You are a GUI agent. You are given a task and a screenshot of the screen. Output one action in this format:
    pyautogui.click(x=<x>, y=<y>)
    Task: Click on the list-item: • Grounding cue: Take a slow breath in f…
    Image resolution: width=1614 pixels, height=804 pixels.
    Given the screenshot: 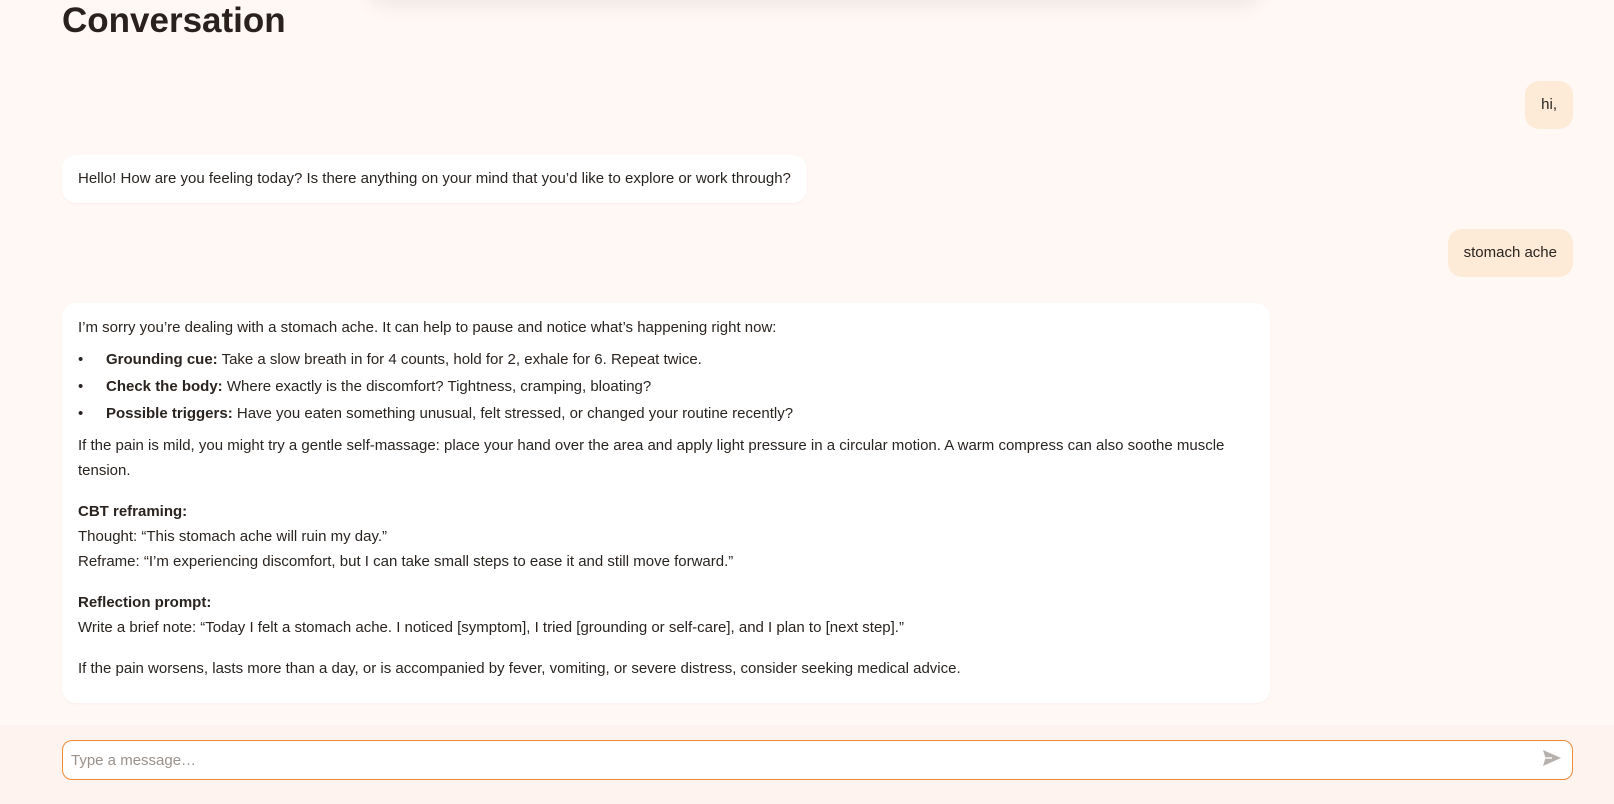 What is the action you would take?
    pyautogui.click(x=666, y=359)
    